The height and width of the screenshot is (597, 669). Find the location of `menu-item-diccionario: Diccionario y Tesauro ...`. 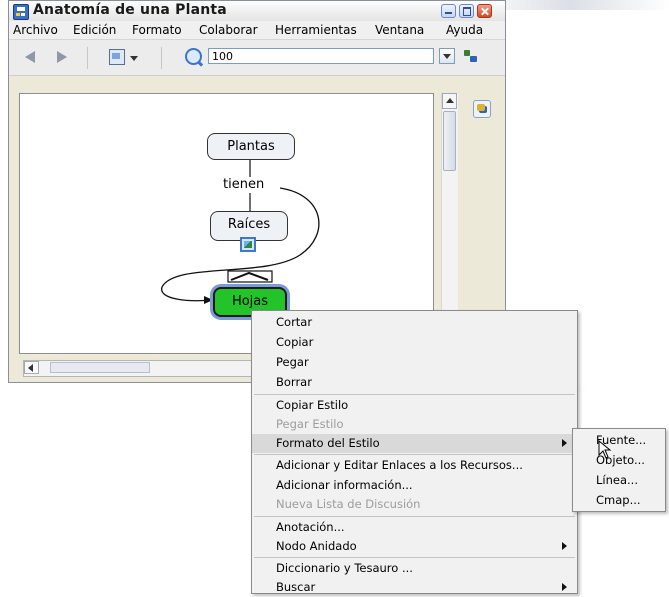

menu-item-diccionario: Diccionario y Tesauro ... is located at coordinates (414, 568).